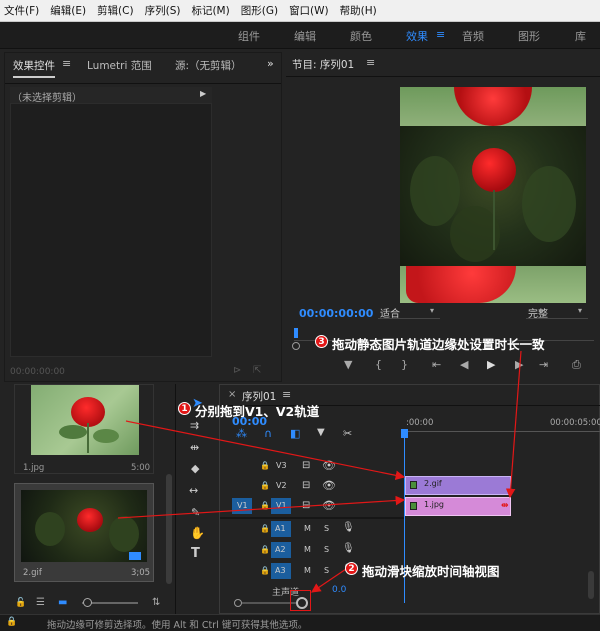 This screenshot has height=631, width=600. Describe the element at coordinates (20, 603) in the screenshot. I see `lock-icon: 🔓` at that location.